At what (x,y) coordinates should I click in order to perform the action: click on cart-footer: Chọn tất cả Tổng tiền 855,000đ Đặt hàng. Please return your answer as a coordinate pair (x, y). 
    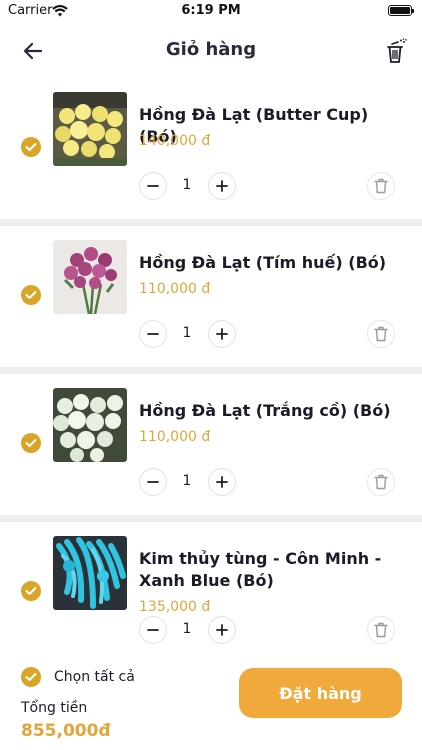
    Looking at the image, I should click on (211, 702).